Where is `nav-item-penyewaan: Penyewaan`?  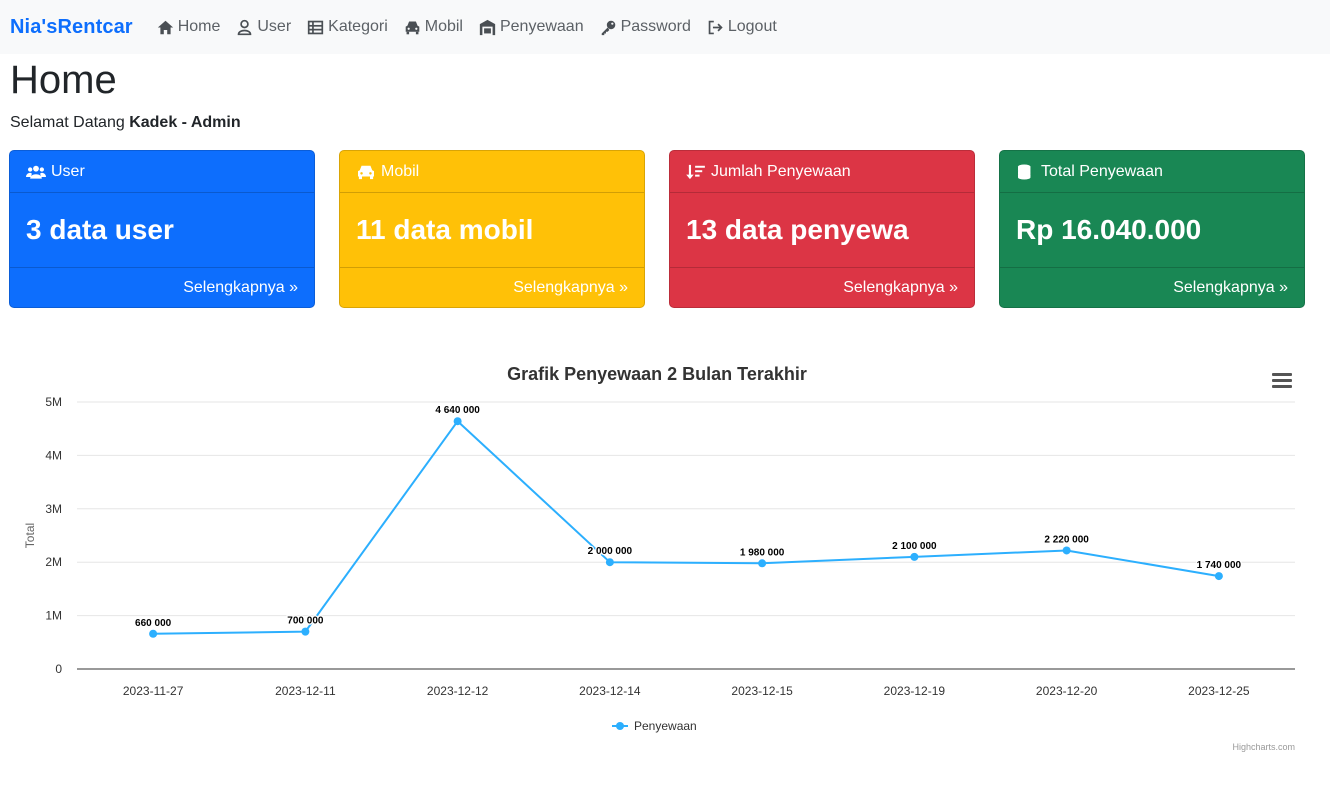
nav-item-penyewaan: Penyewaan is located at coordinates (531, 27).